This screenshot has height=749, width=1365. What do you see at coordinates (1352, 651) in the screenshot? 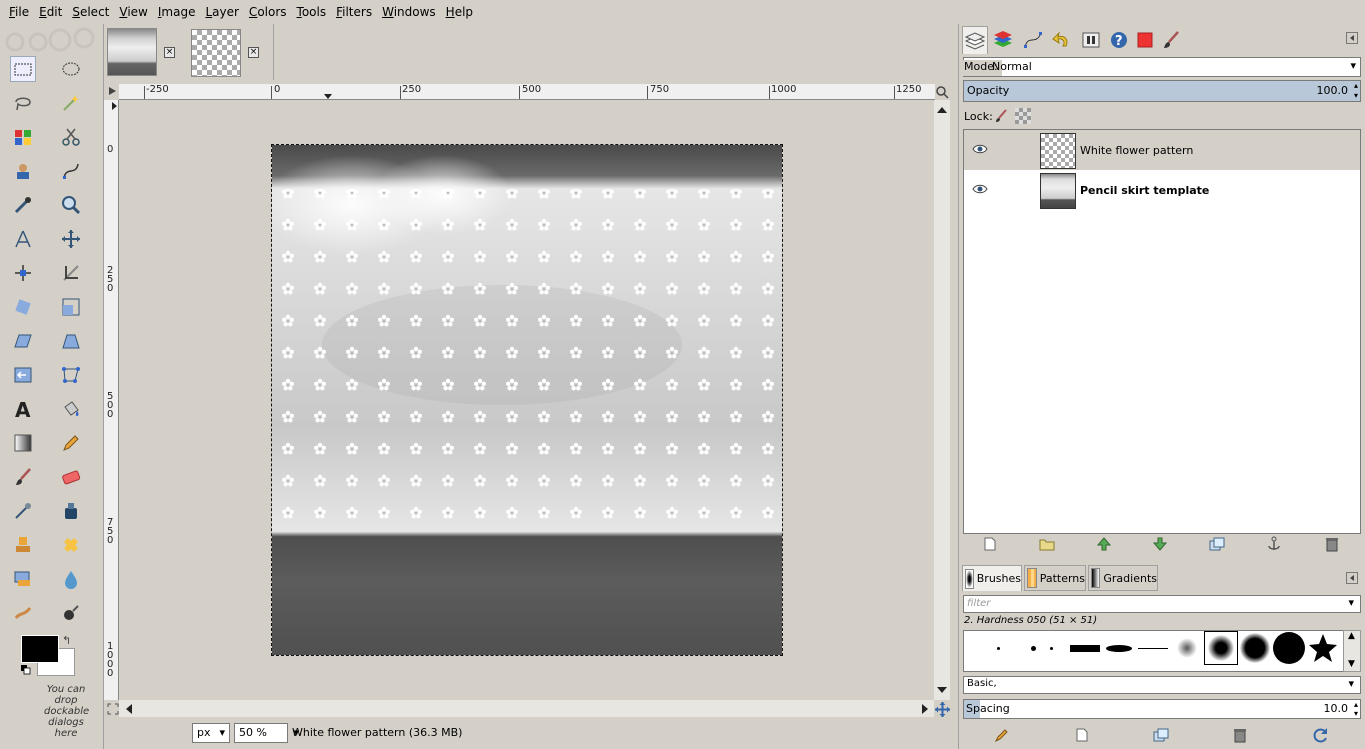
I see `brush-grid-scrollbar: ▲ ▼` at bounding box center [1352, 651].